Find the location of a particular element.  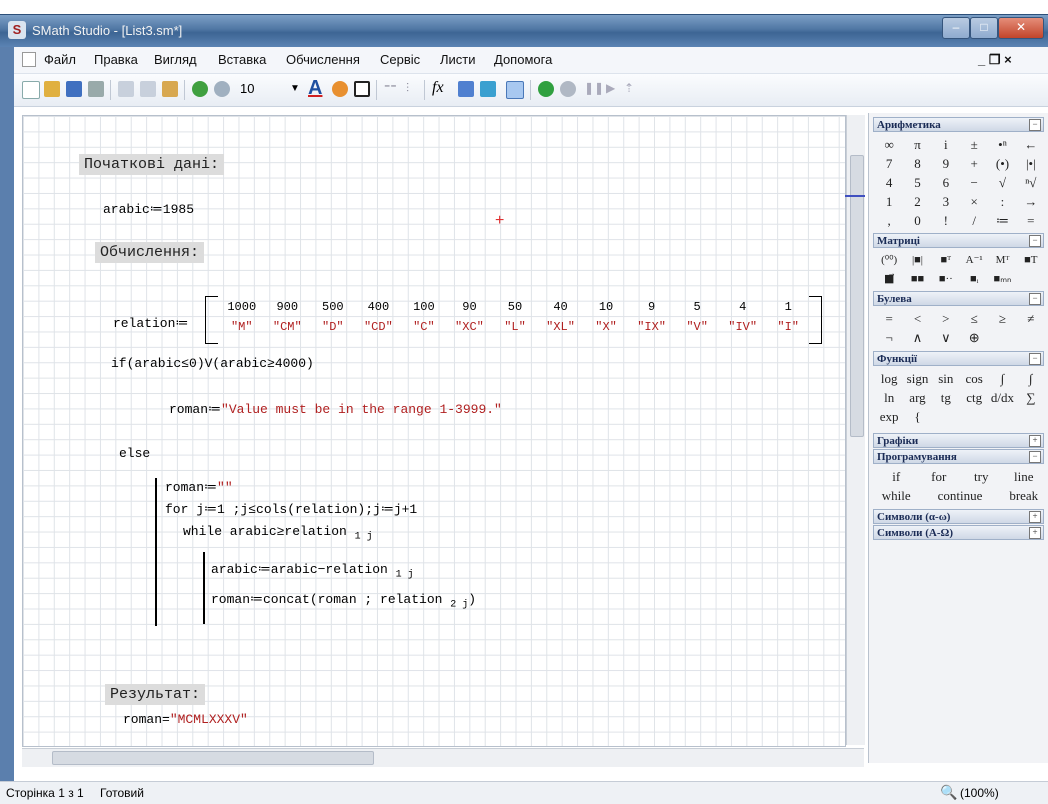

palette-button: × is located at coordinates (974, 201).